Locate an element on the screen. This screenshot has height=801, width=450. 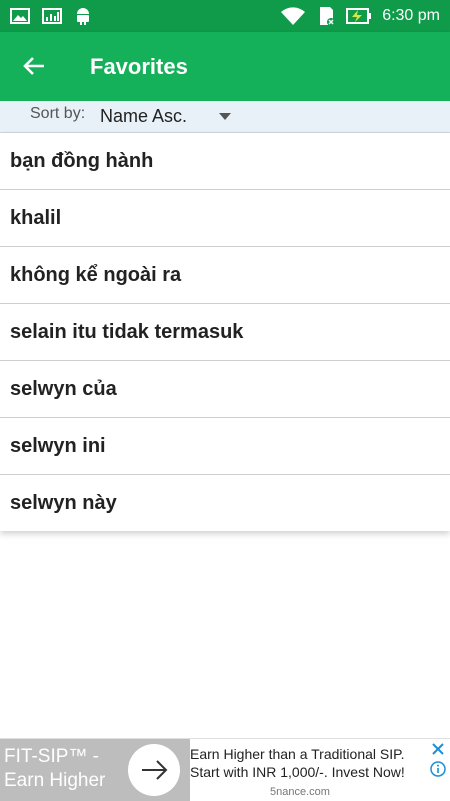
list-item: bạn đồng hành is located at coordinates (225, 161).